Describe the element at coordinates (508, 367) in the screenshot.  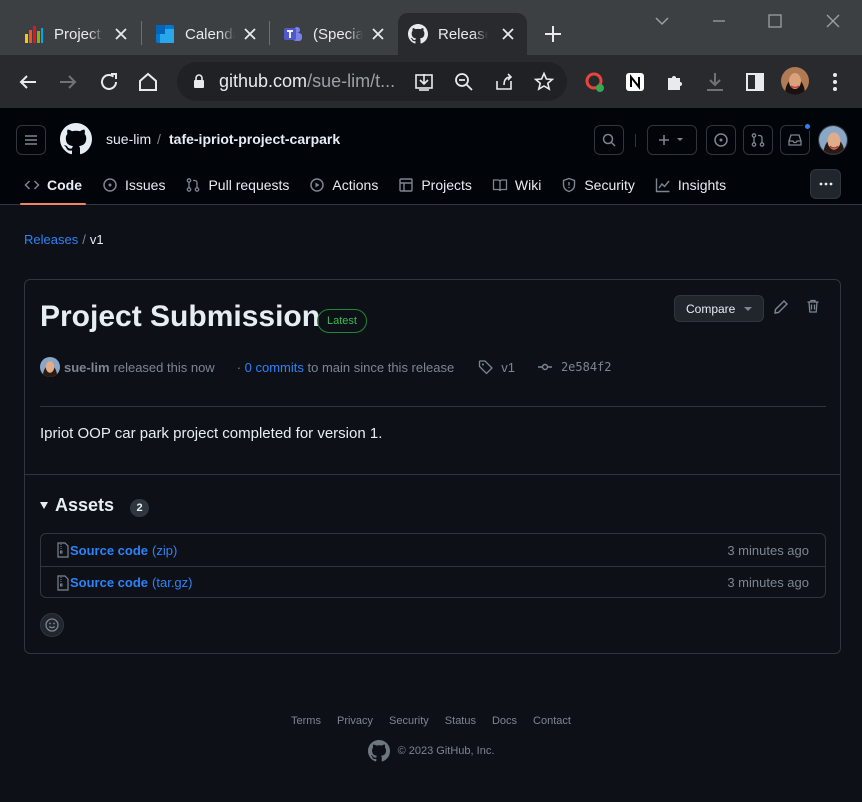
I see `tag-link: v1` at that location.